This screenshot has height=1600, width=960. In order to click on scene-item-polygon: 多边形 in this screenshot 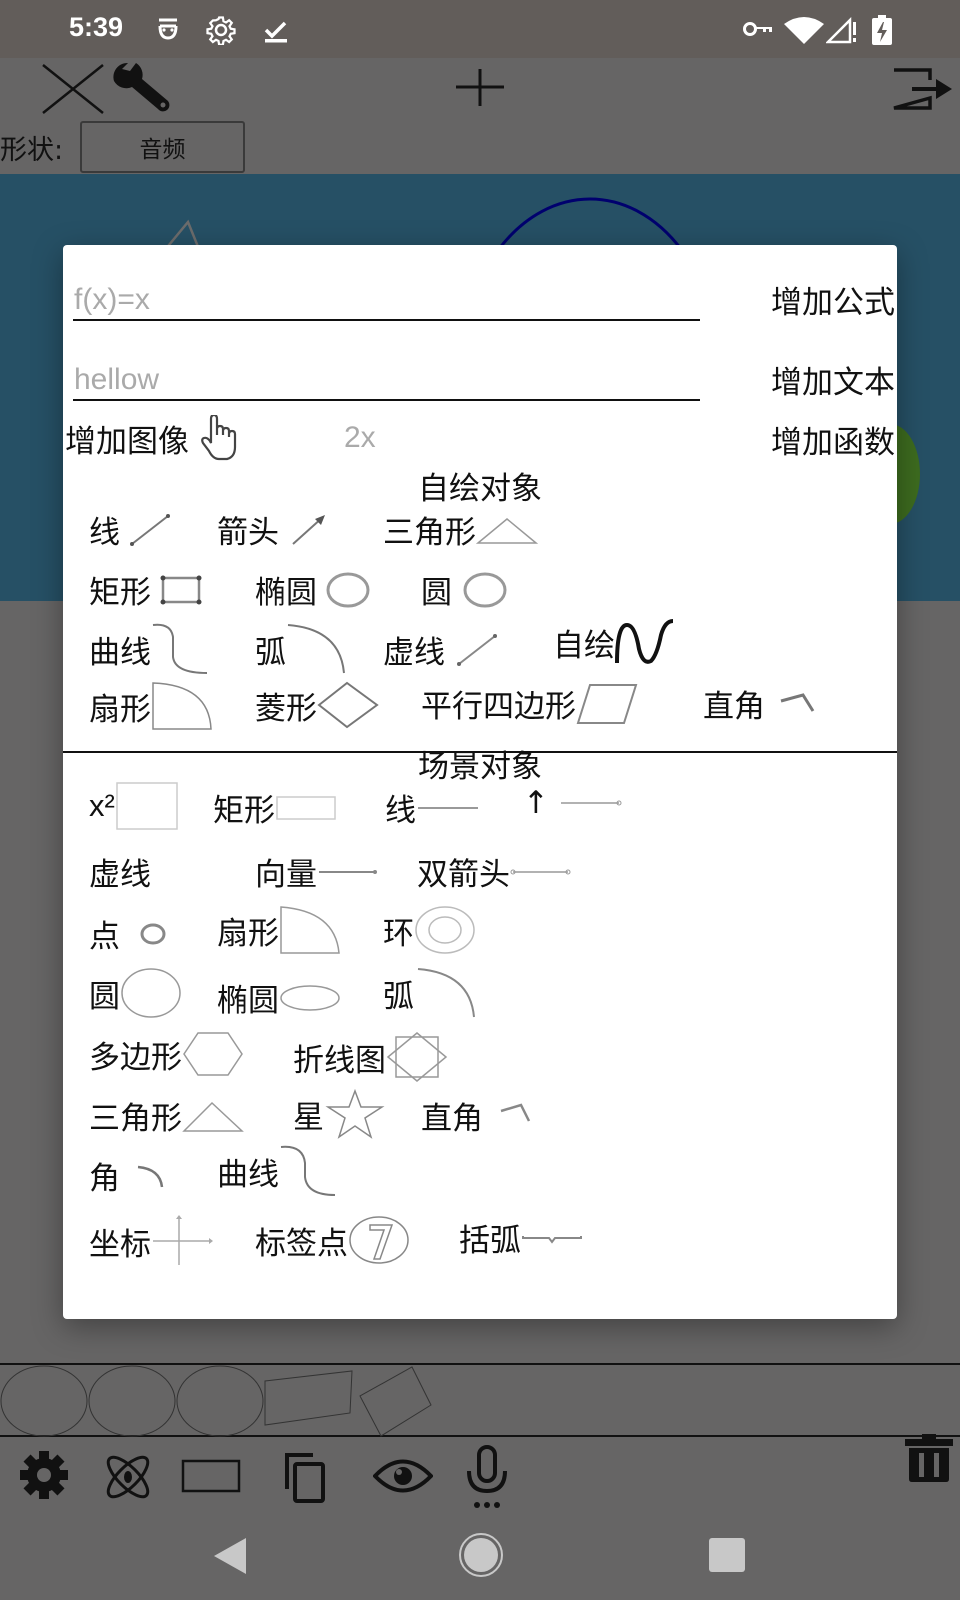, I will do `click(166, 1054)`.